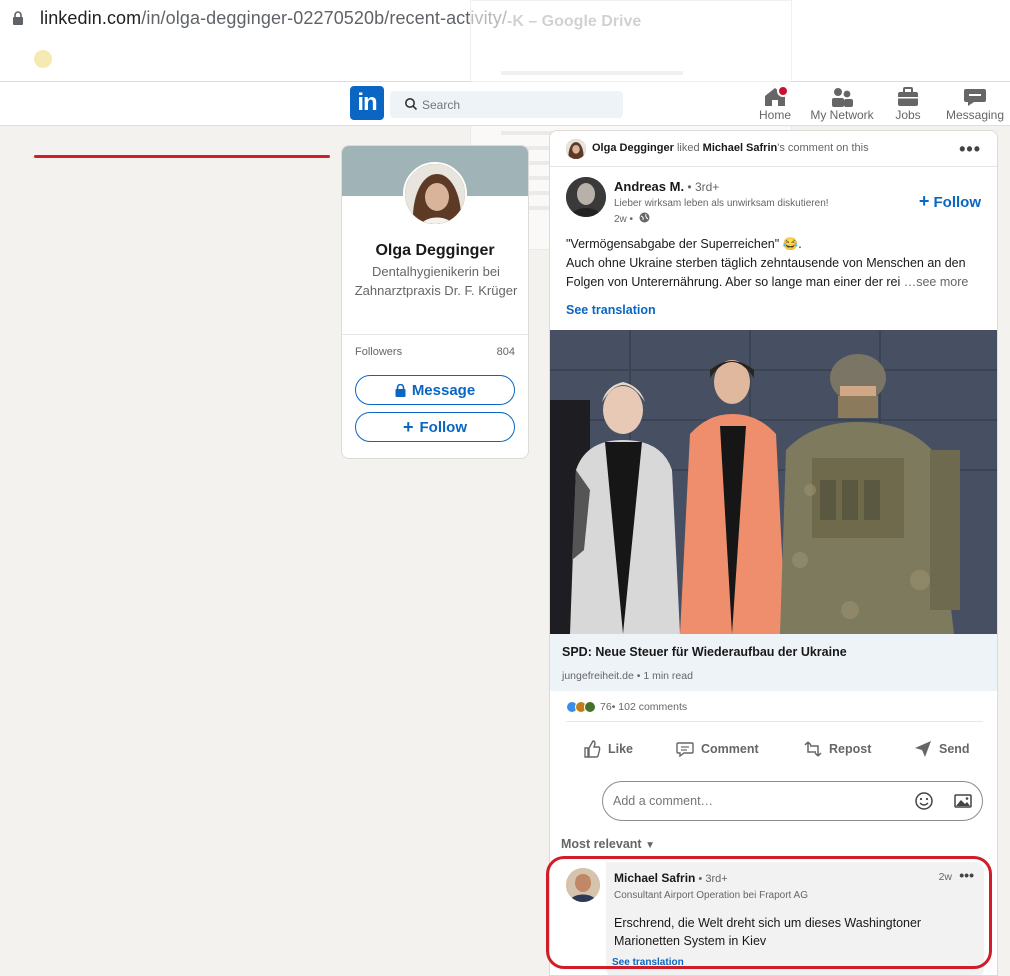  I want to click on url-domain: linkedin.com, so click(91, 18).